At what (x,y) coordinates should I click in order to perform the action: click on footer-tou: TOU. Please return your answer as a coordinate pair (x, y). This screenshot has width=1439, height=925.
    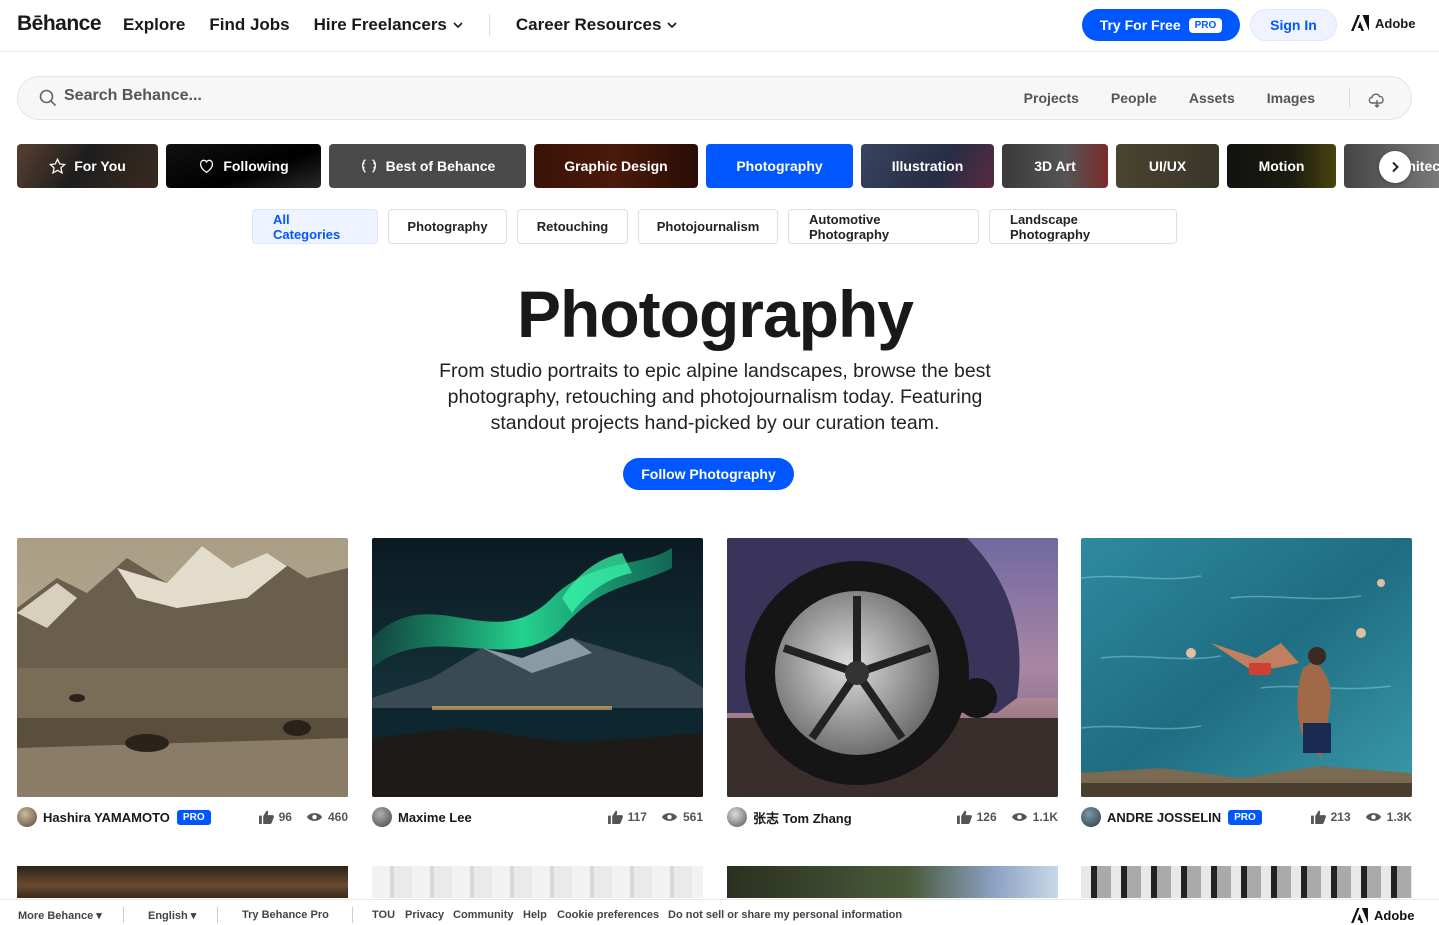
    Looking at the image, I should click on (383, 915).